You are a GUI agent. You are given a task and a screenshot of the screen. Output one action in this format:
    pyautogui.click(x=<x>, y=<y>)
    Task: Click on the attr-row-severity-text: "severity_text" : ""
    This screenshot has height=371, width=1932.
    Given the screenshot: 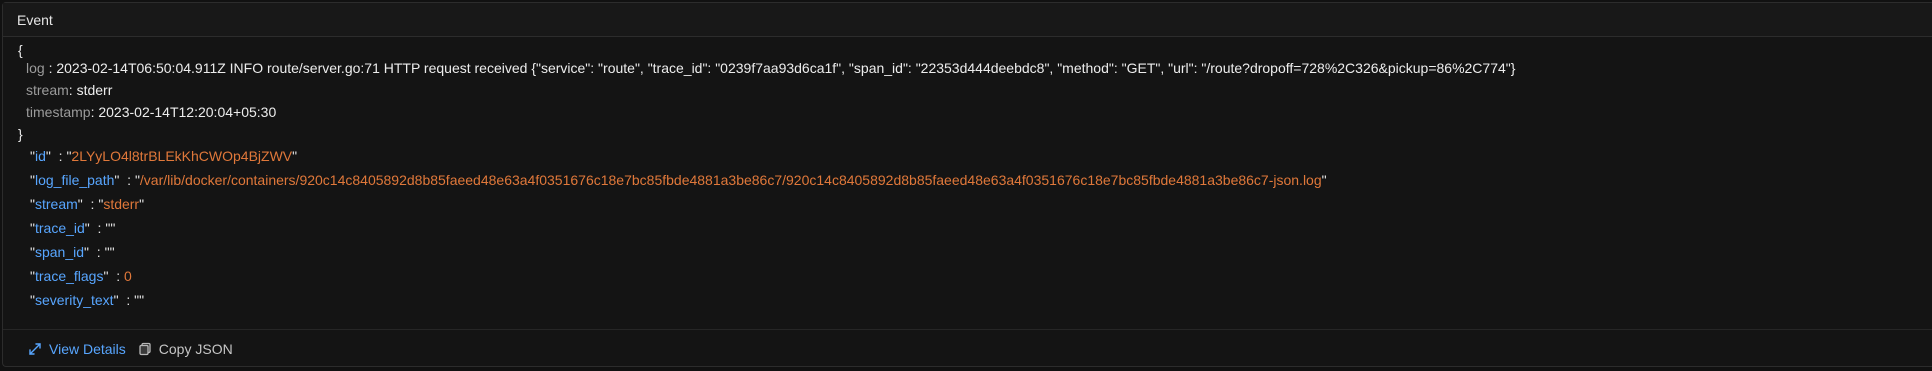 What is the action you would take?
    pyautogui.click(x=87, y=300)
    